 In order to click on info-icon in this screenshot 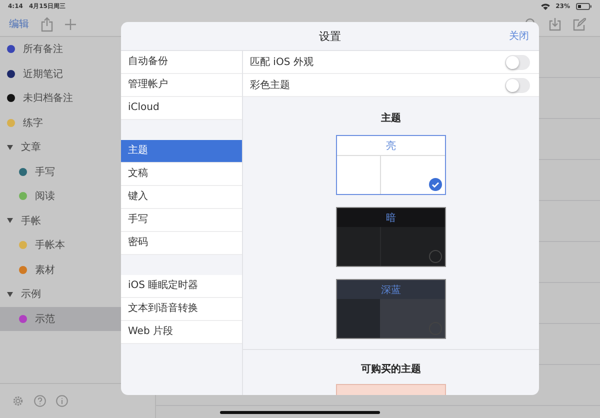, I will do `click(62, 401)`.